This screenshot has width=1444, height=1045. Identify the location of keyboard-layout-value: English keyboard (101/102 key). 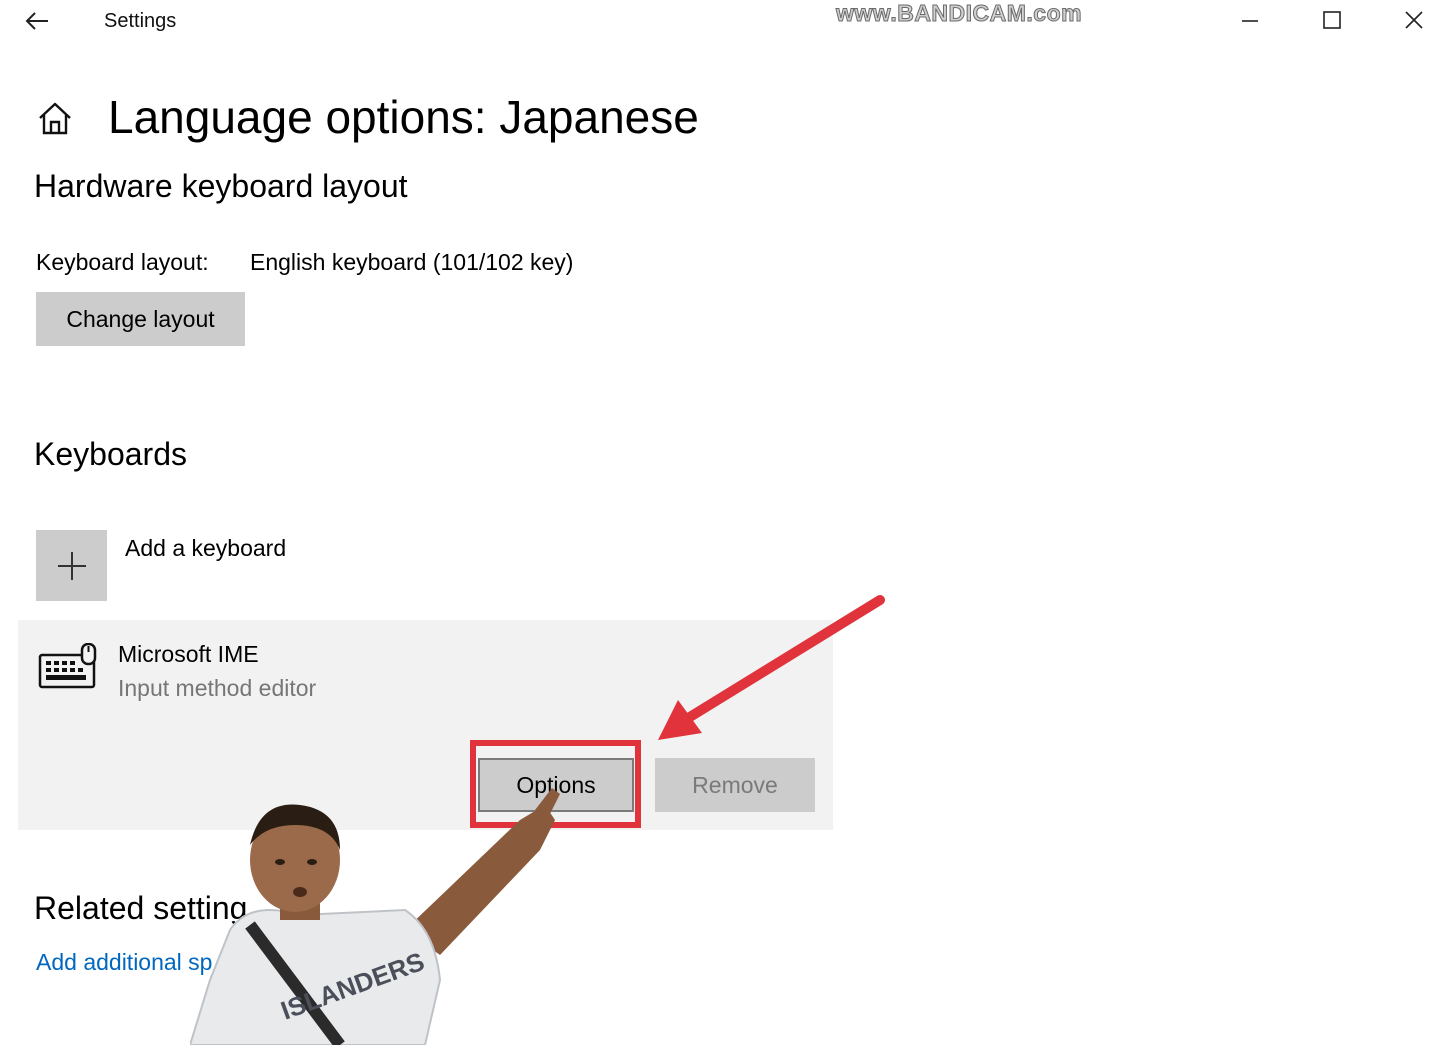
(412, 262).